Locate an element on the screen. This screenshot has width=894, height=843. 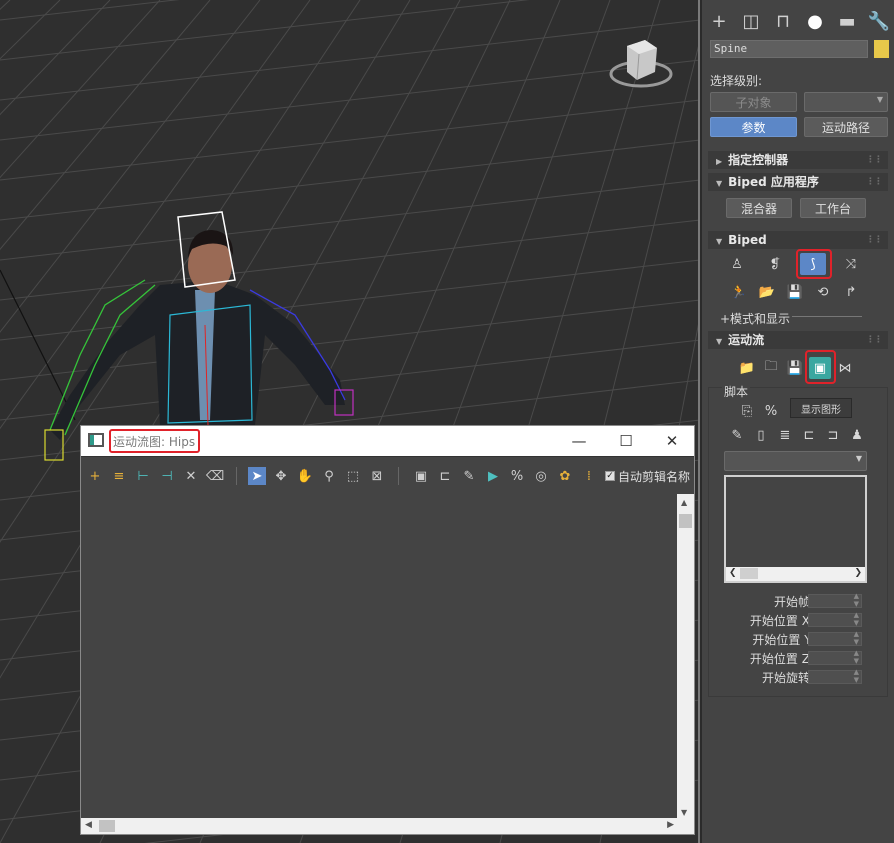
edit-script-icon: ✎ is located at coordinates (469, 476).